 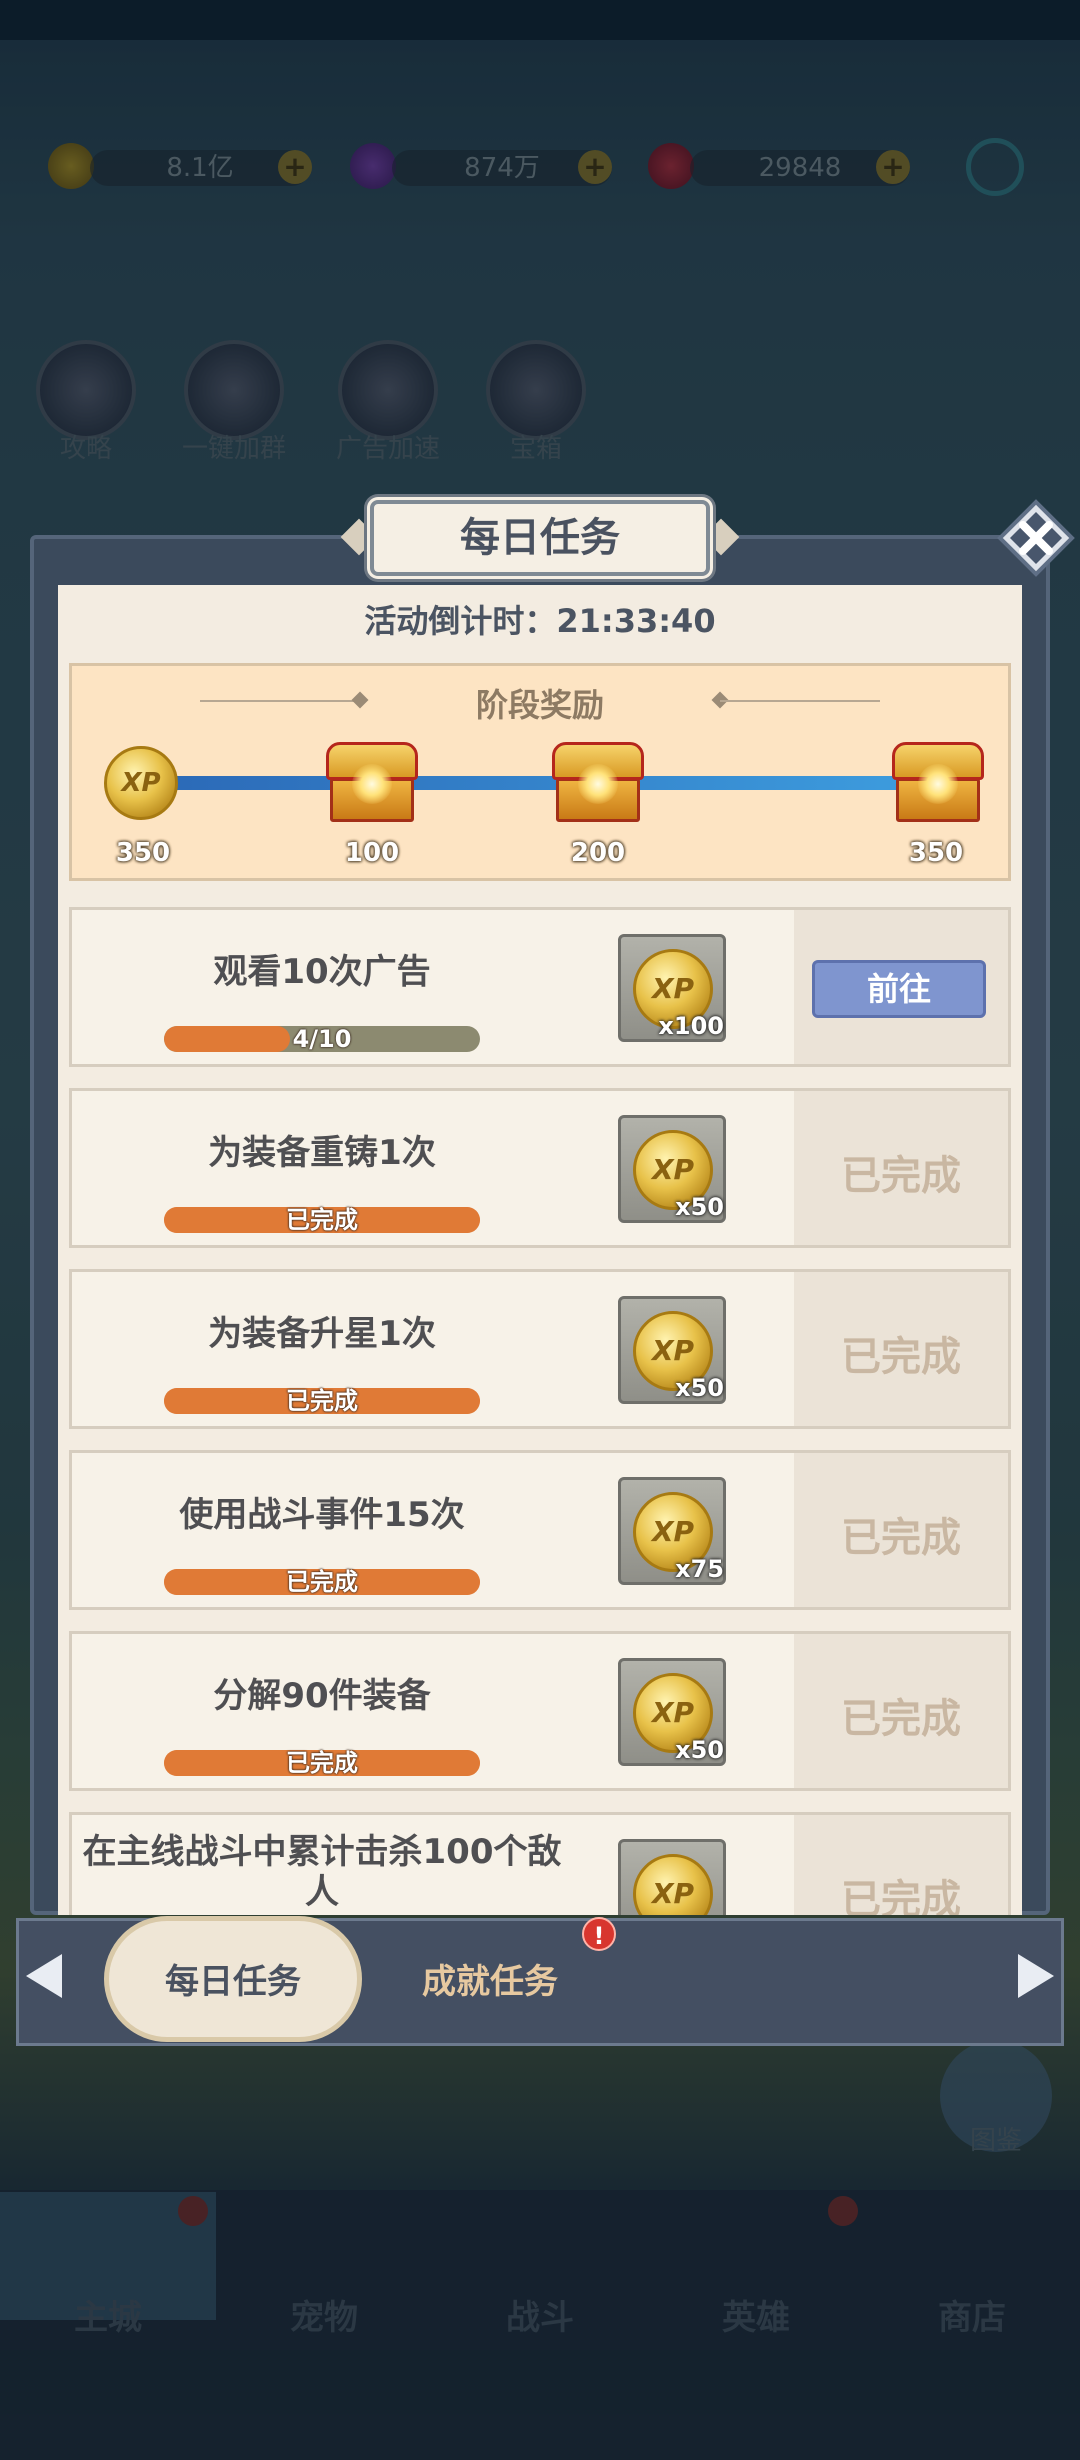 What do you see at coordinates (1036, 1976) in the screenshot?
I see `next-arrow-icon` at bounding box center [1036, 1976].